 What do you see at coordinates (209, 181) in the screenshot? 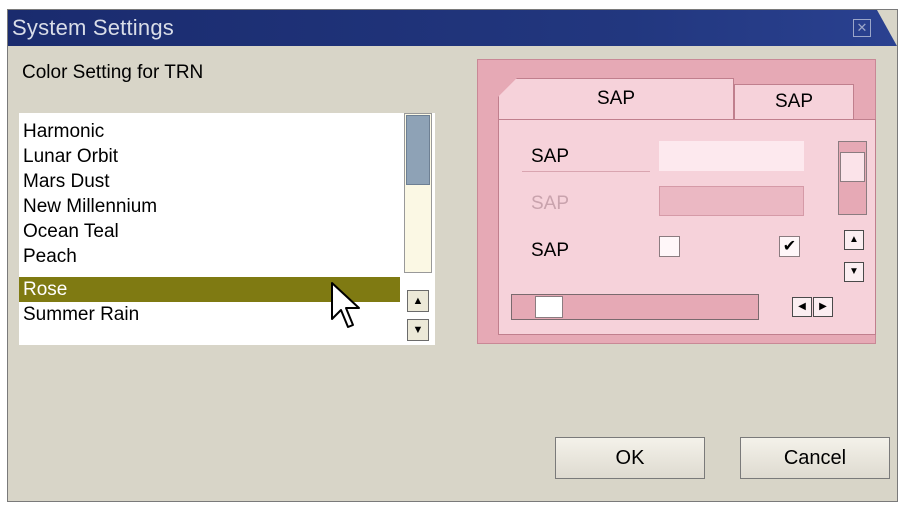
I see `list-item: Mars Dust` at bounding box center [209, 181].